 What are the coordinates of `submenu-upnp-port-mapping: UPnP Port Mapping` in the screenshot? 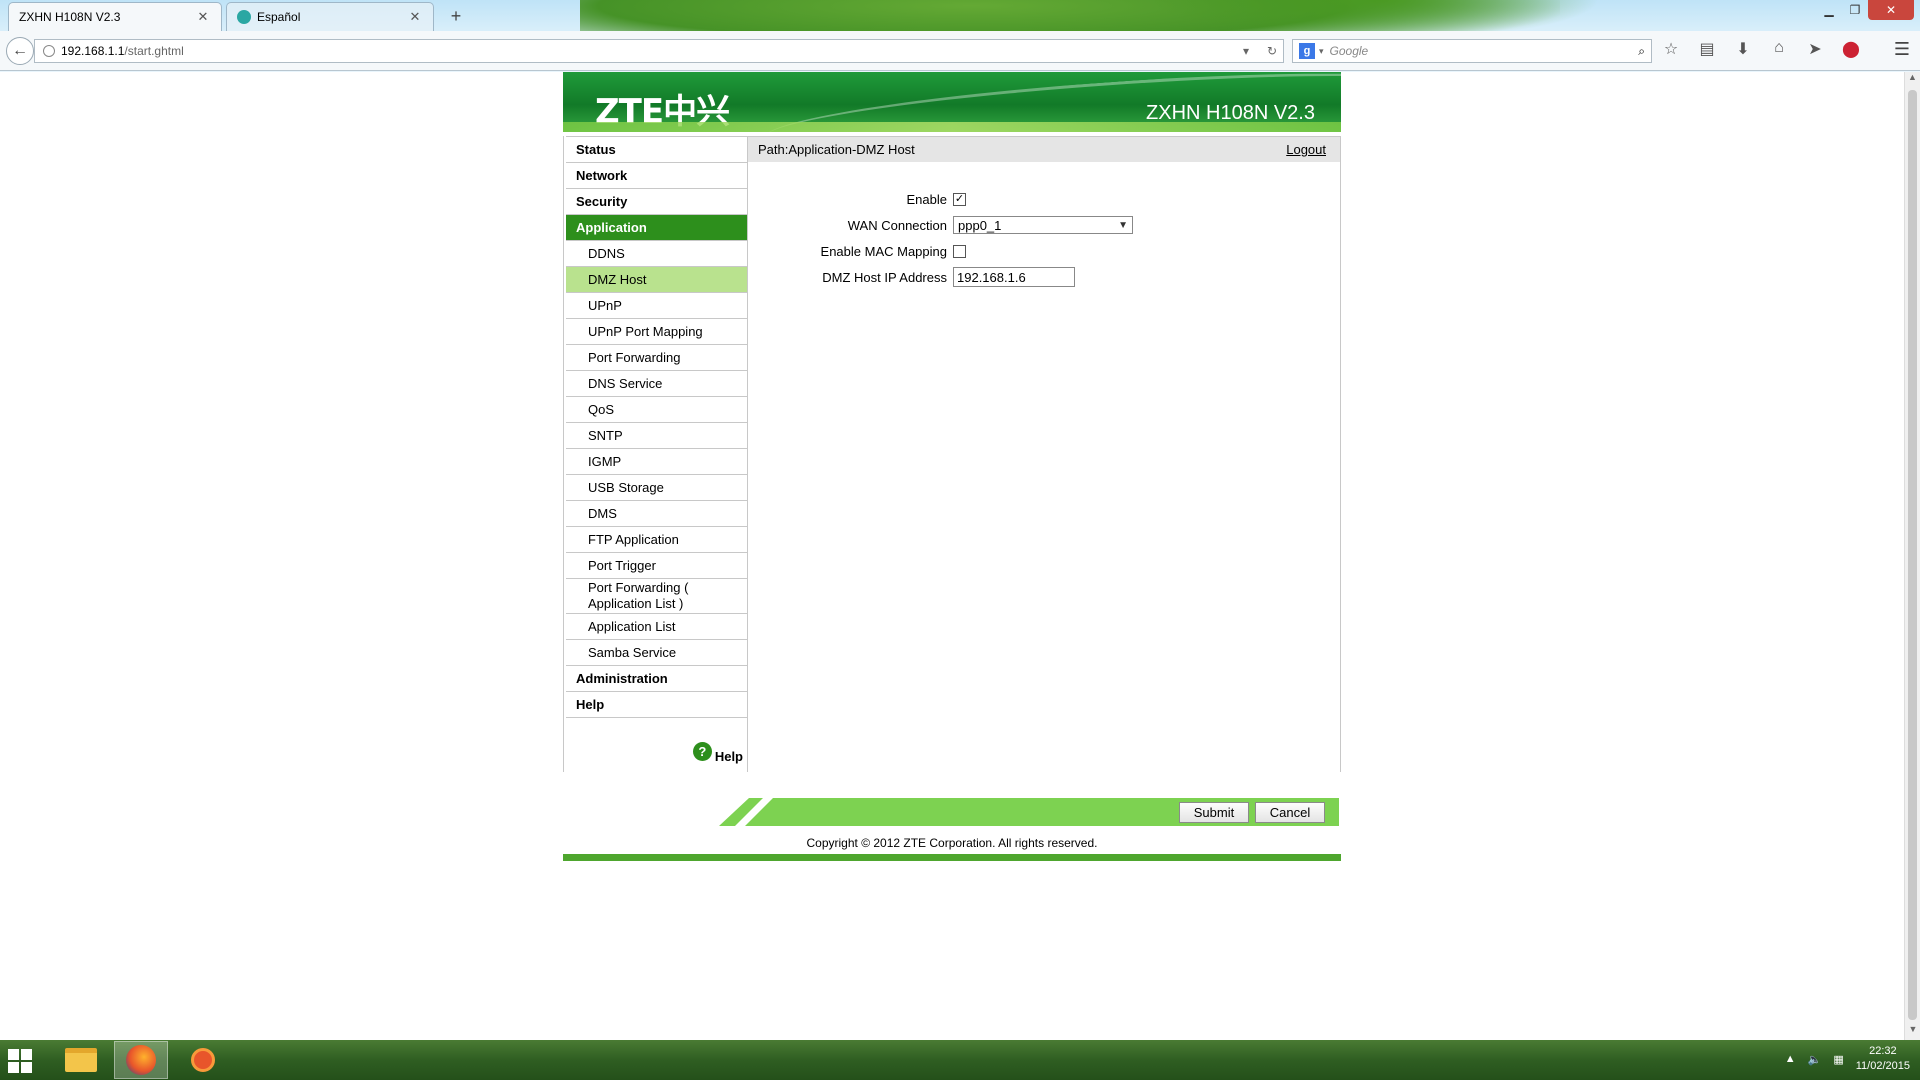 It's located at (656, 332).